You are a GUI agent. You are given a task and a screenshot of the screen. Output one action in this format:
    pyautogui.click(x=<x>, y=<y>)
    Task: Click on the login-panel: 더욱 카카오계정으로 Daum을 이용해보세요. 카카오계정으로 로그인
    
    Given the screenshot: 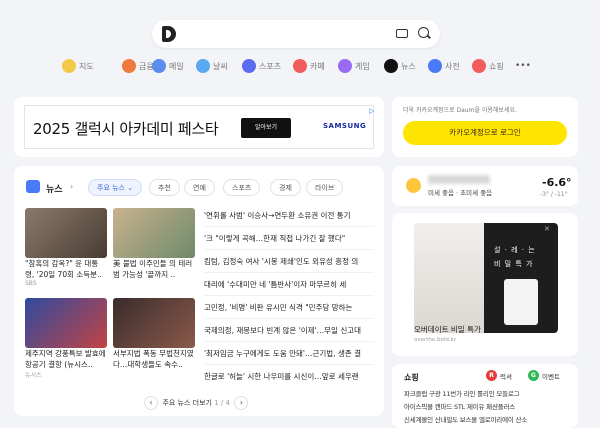 What is the action you would take?
    pyautogui.click(x=485, y=127)
    